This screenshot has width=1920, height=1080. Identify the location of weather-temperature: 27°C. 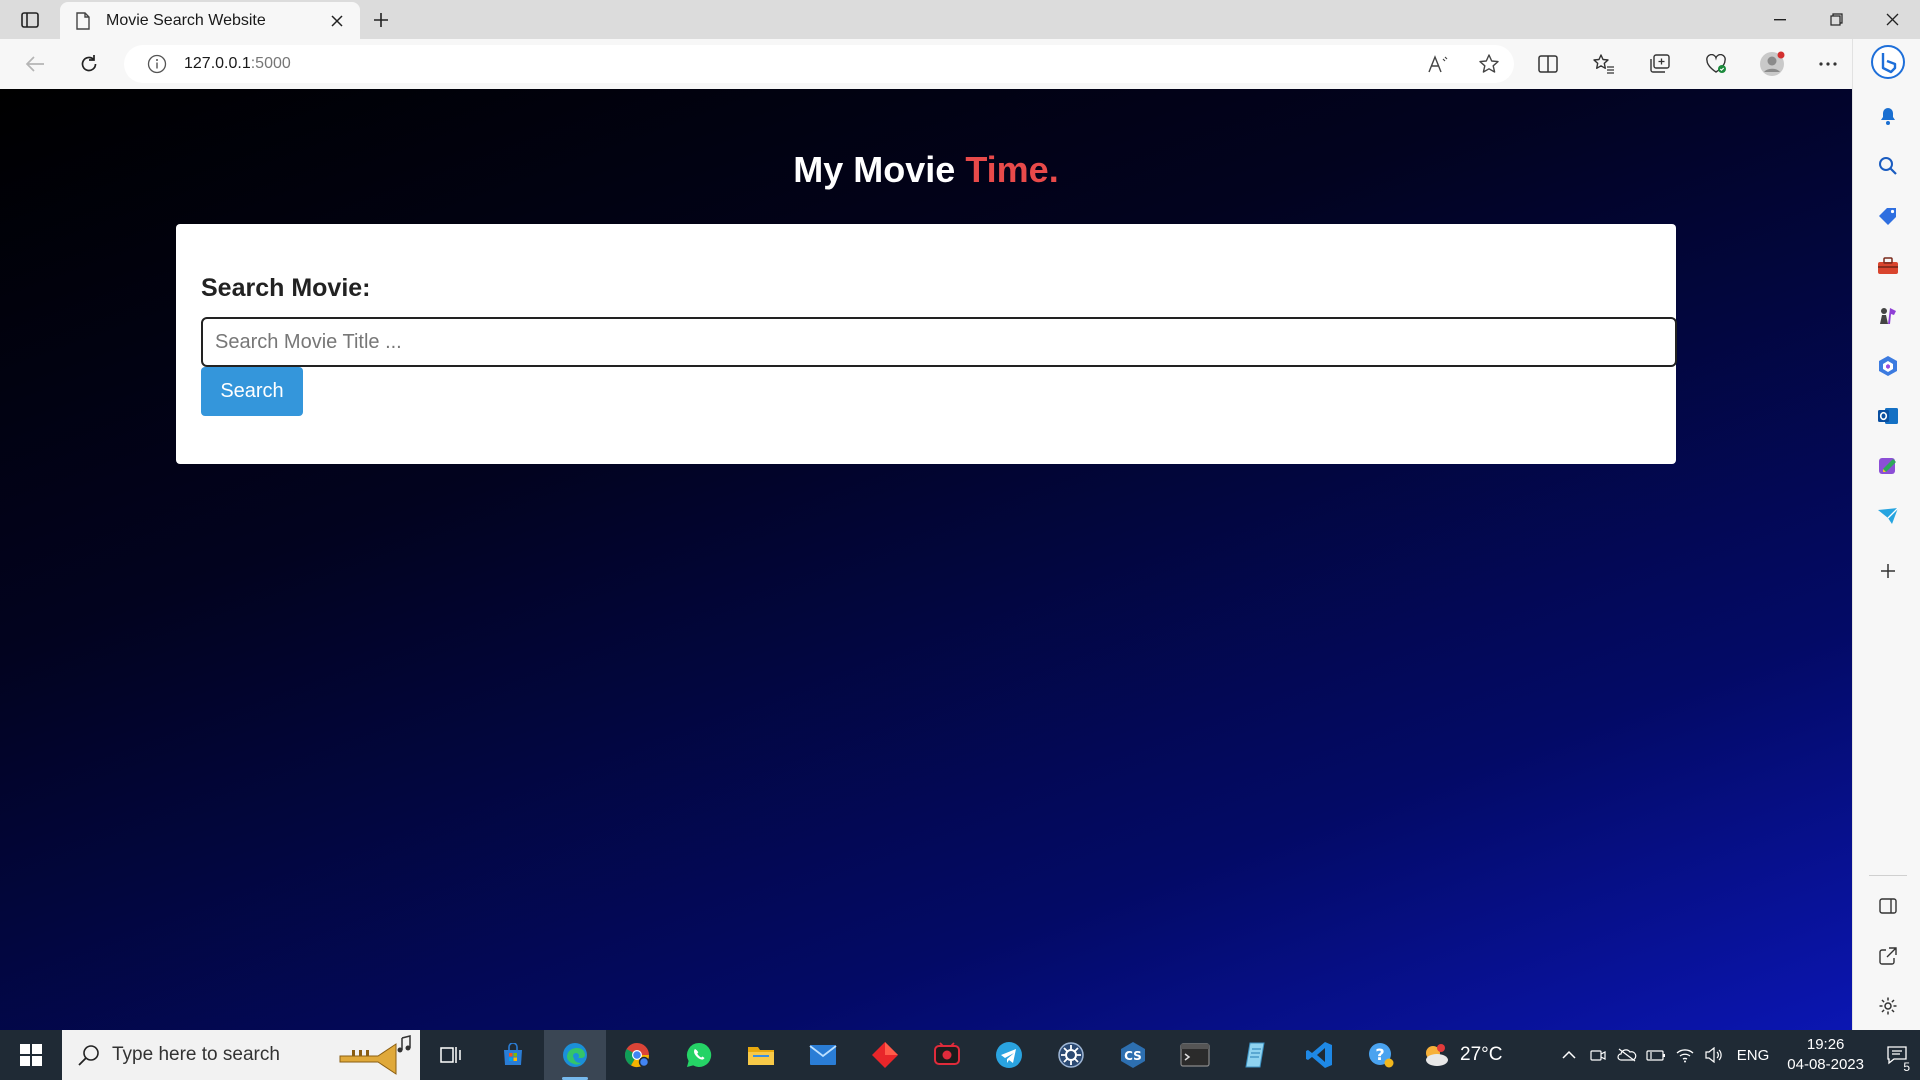
(1481, 1054).